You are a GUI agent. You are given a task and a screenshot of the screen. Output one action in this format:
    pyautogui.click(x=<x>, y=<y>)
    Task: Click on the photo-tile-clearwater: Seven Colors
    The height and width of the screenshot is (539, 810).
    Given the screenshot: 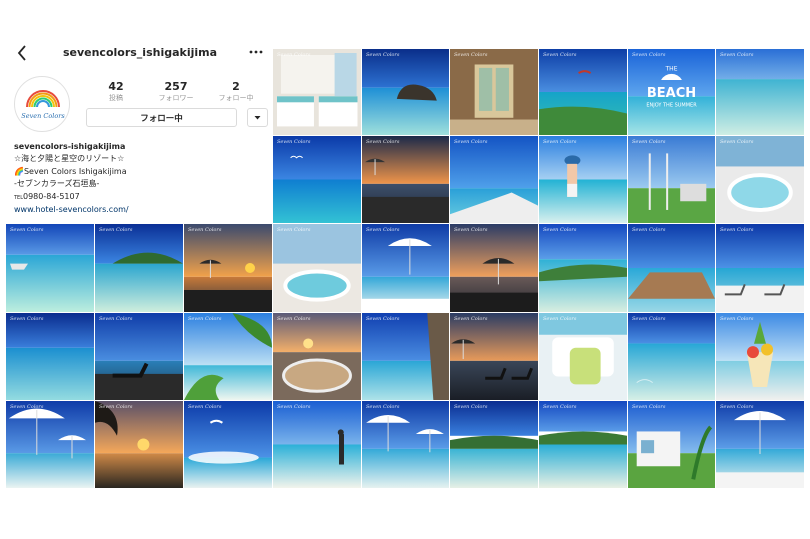 What is the action you would take?
    pyautogui.click(x=671, y=356)
    